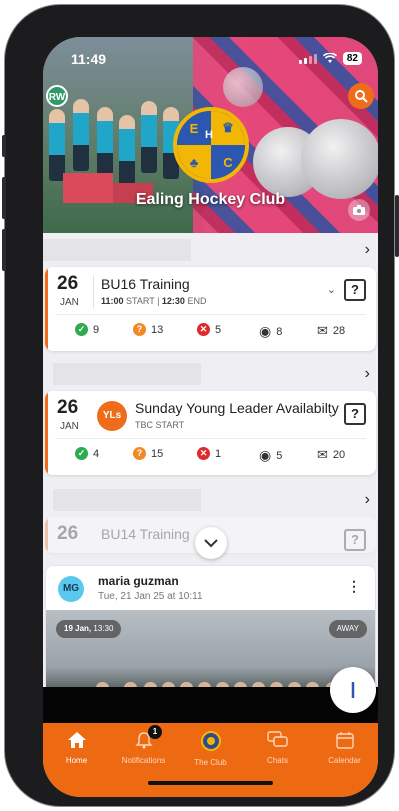 The height and width of the screenshot is (811, 399). I want to click on messages-count: ✉ 28, so click(331, 331).